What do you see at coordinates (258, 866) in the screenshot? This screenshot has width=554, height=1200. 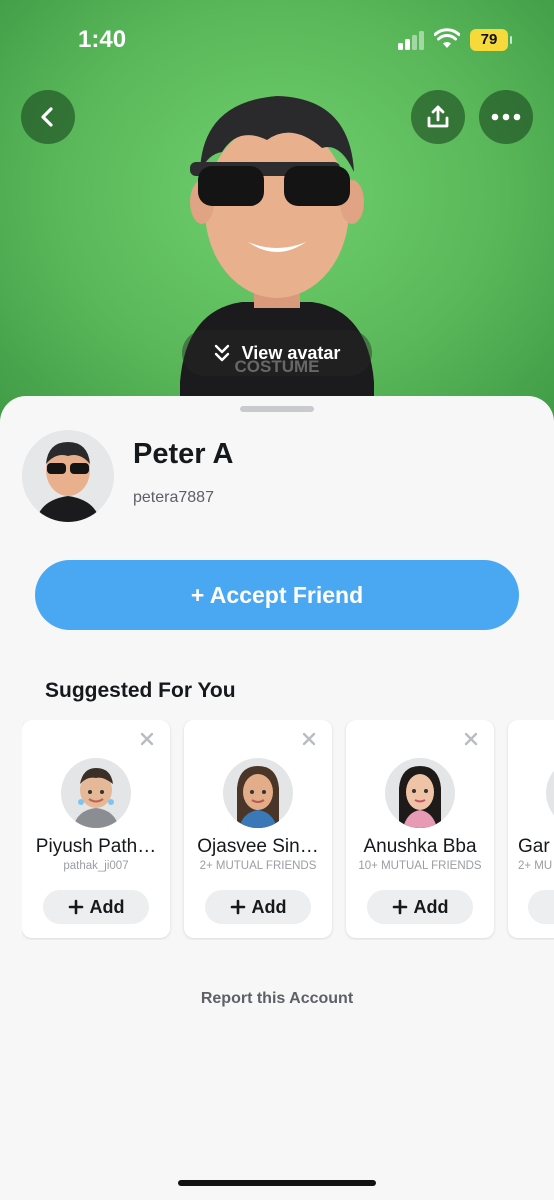 I see `suggestion-subtitle: 2+ MUTUAL FRIENDS` at bounding box center [258, 866].